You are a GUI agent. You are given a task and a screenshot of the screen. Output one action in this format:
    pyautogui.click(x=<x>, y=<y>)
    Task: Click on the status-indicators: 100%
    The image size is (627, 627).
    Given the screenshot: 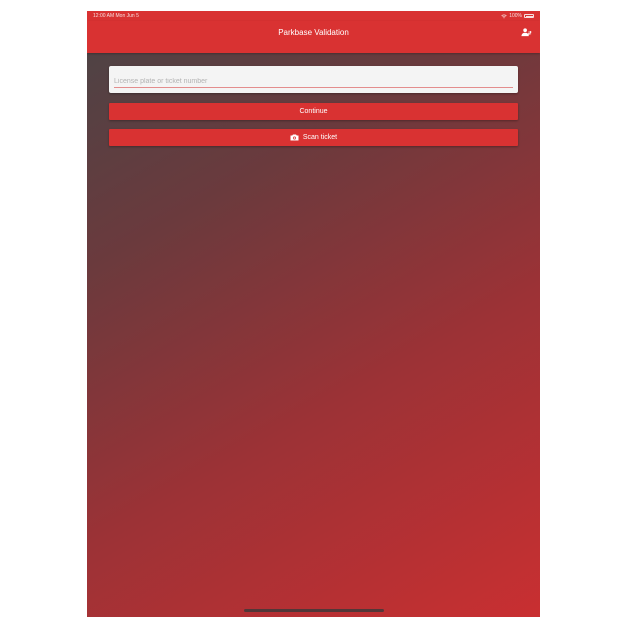 What is the action you would take?
    pyautogui.click(x=517, y=16)
    